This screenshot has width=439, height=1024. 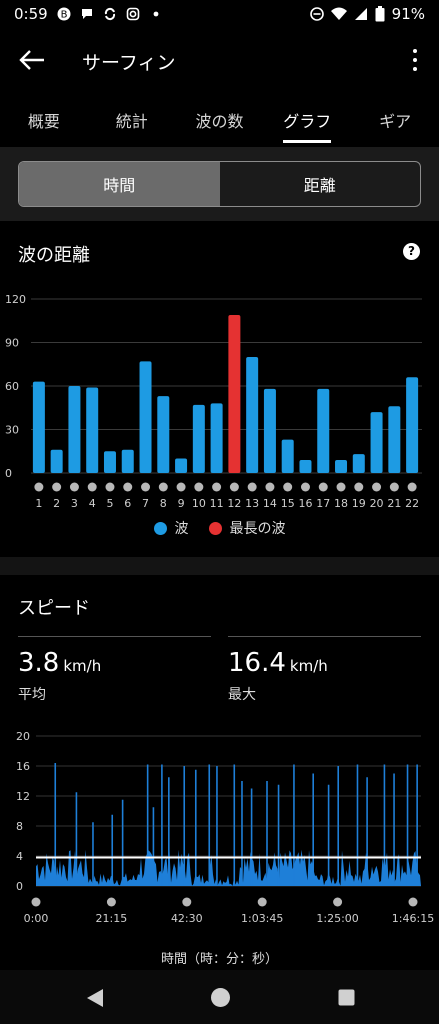 What do you see at coordinates (109, 14) in the screenshot?
I see `sync-icon` at bounding box center [109, 14].